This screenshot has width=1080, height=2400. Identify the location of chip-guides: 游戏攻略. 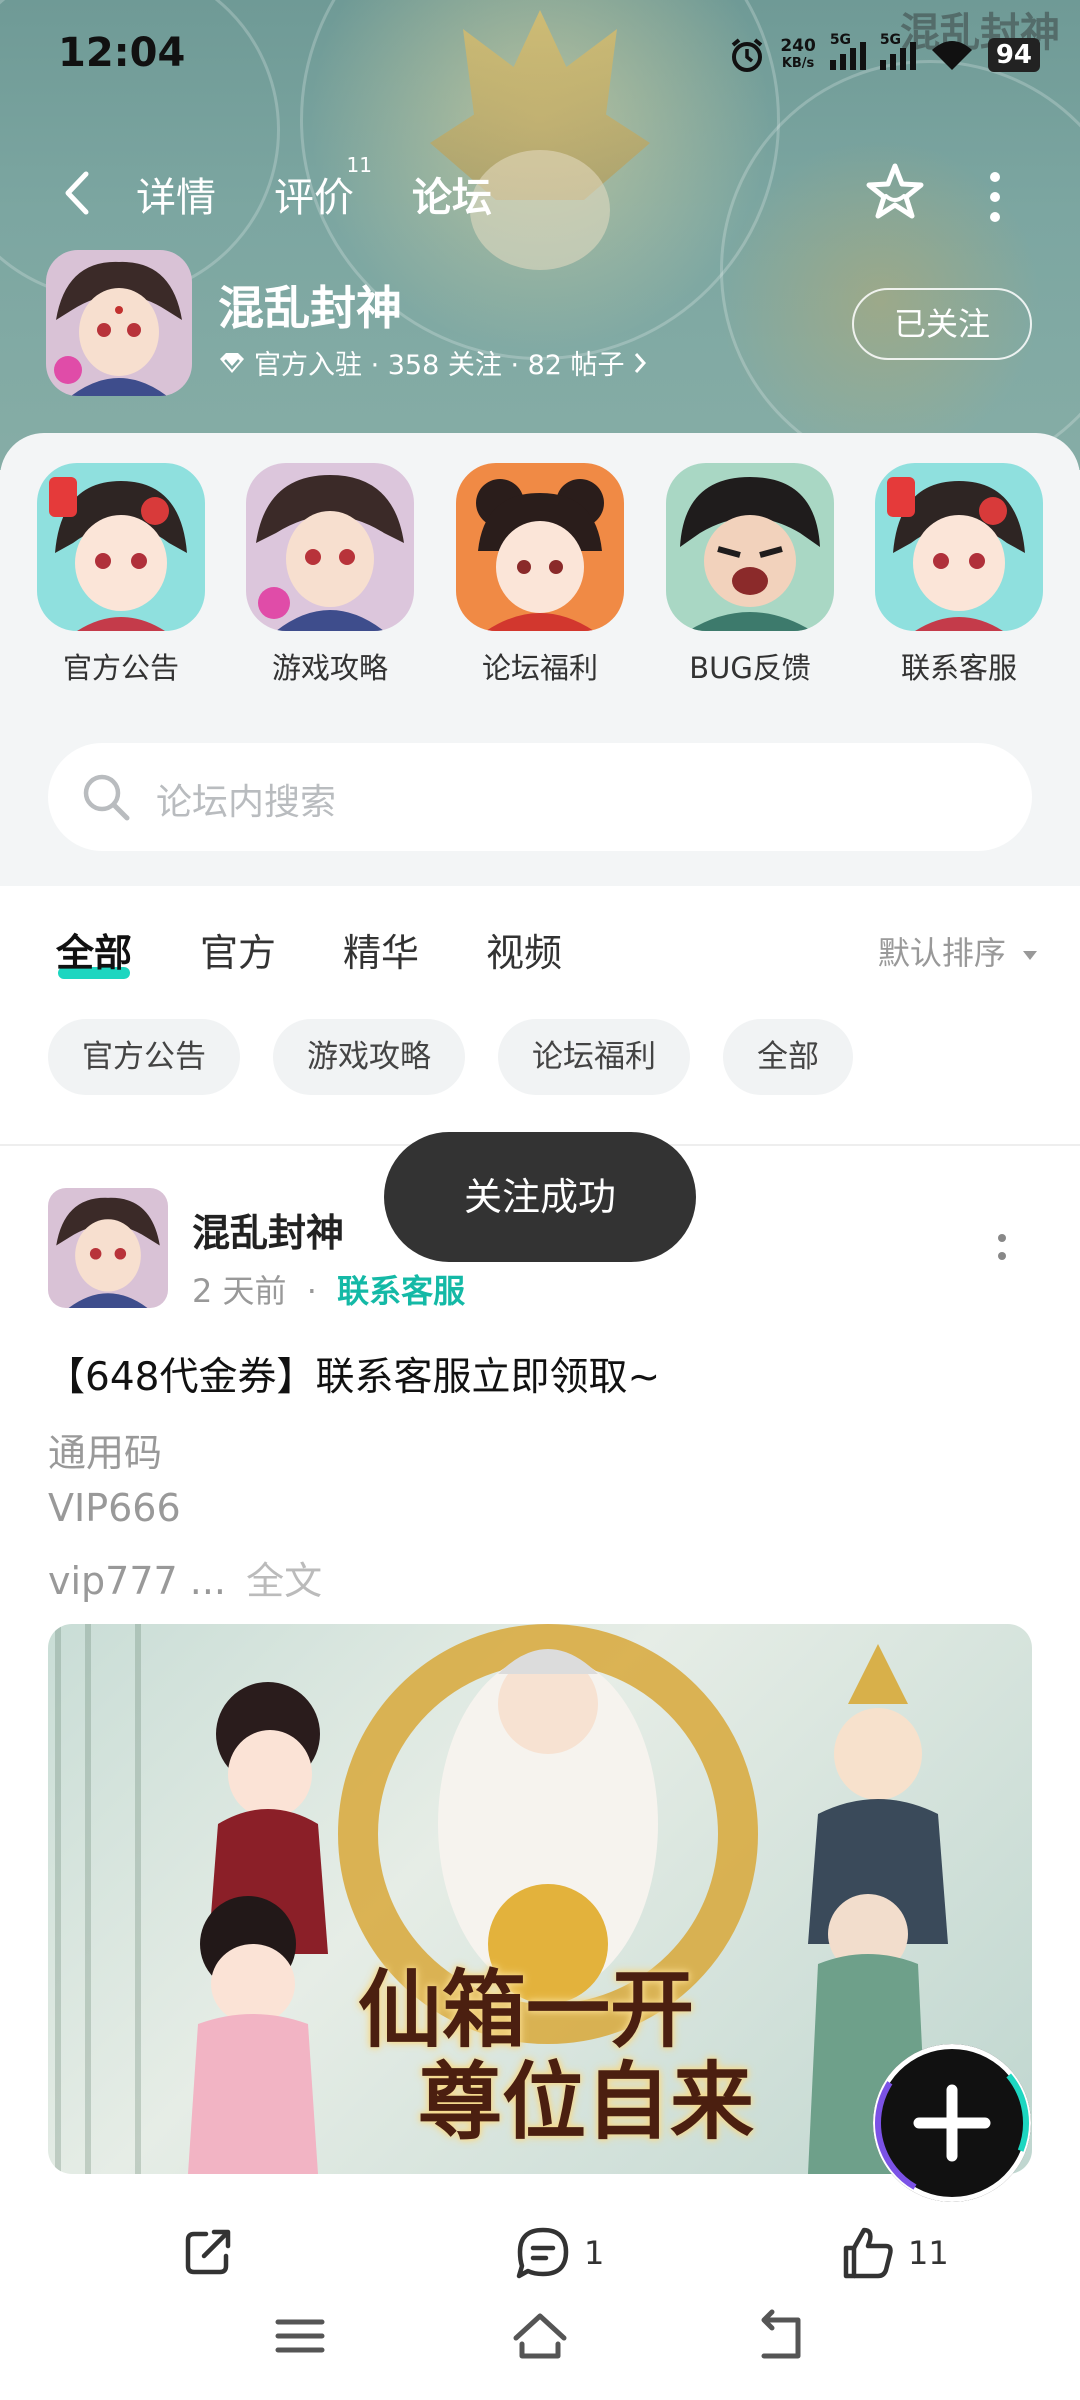
(369, 1057).